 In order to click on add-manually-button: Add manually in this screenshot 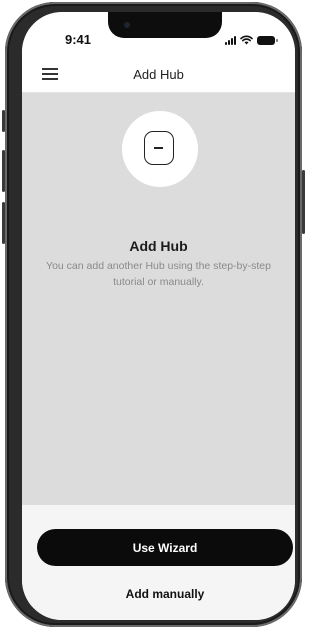, I will do `click(165, 594)`.